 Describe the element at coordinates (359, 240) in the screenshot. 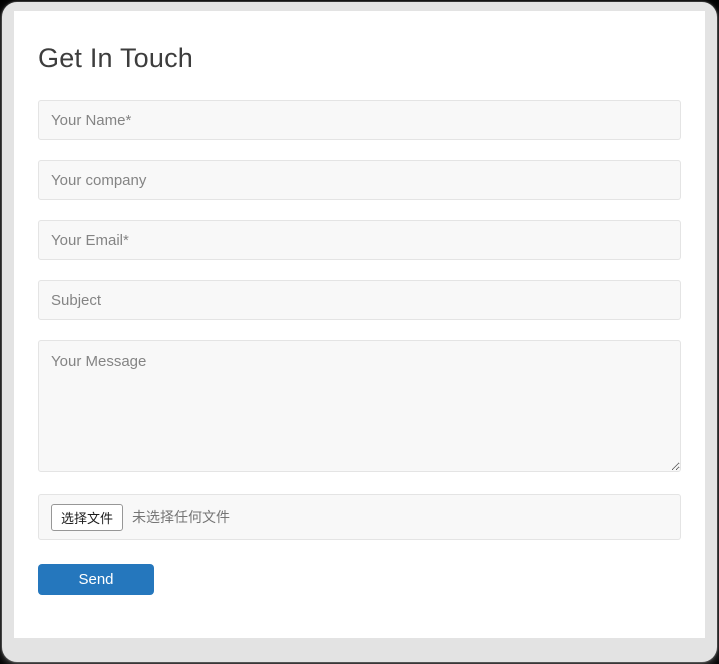

I see `email-field` at that location.